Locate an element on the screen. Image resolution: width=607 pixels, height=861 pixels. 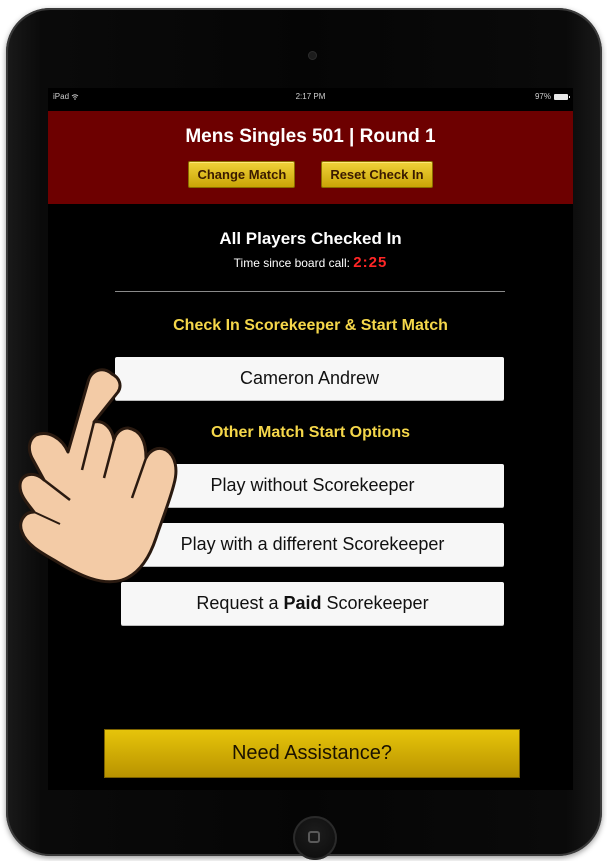
scorekeeper-section-title: Check In Scorekeeper & Start Match is located at coordinates (310, 325).